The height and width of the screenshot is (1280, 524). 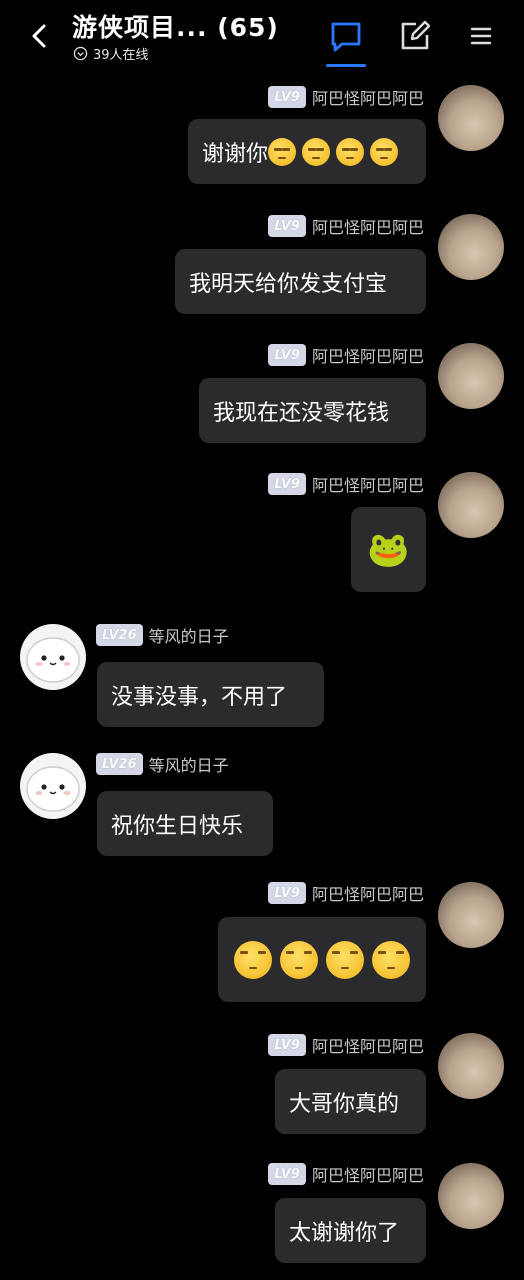 What do you see at coordinates (199, 697) in the screenshot?
I see `message-text: 没事没事，不用了` at bounding box center [199, 697].